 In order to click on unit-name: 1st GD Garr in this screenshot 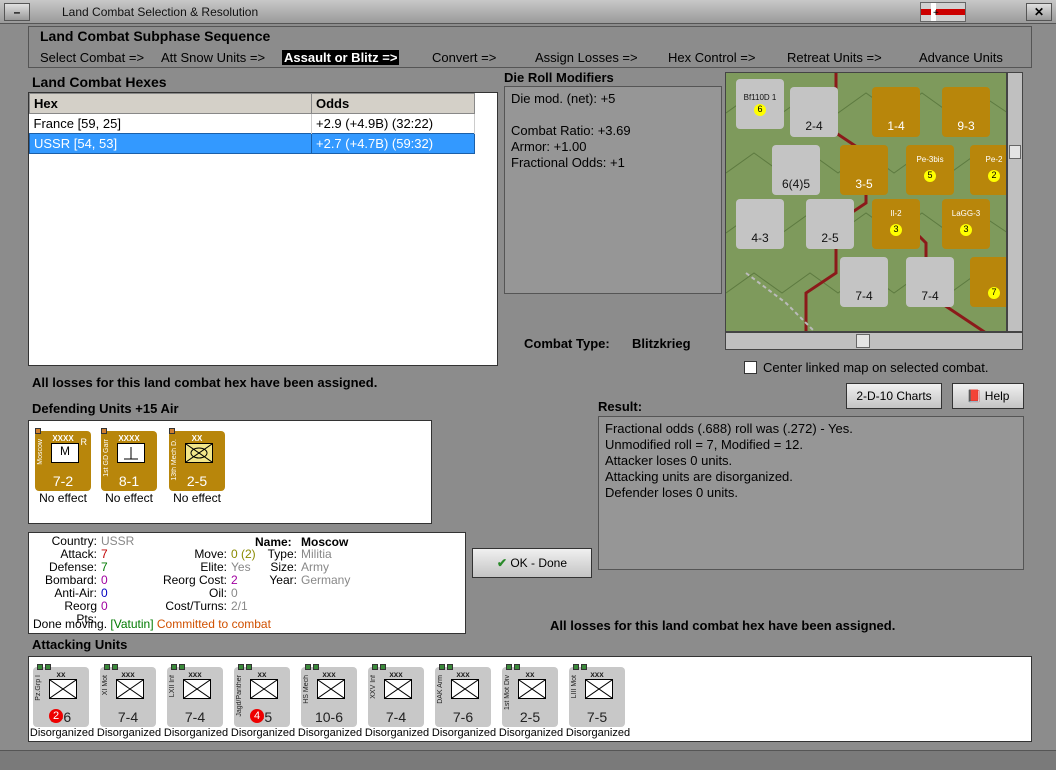, I will do `click(106, 458)`.